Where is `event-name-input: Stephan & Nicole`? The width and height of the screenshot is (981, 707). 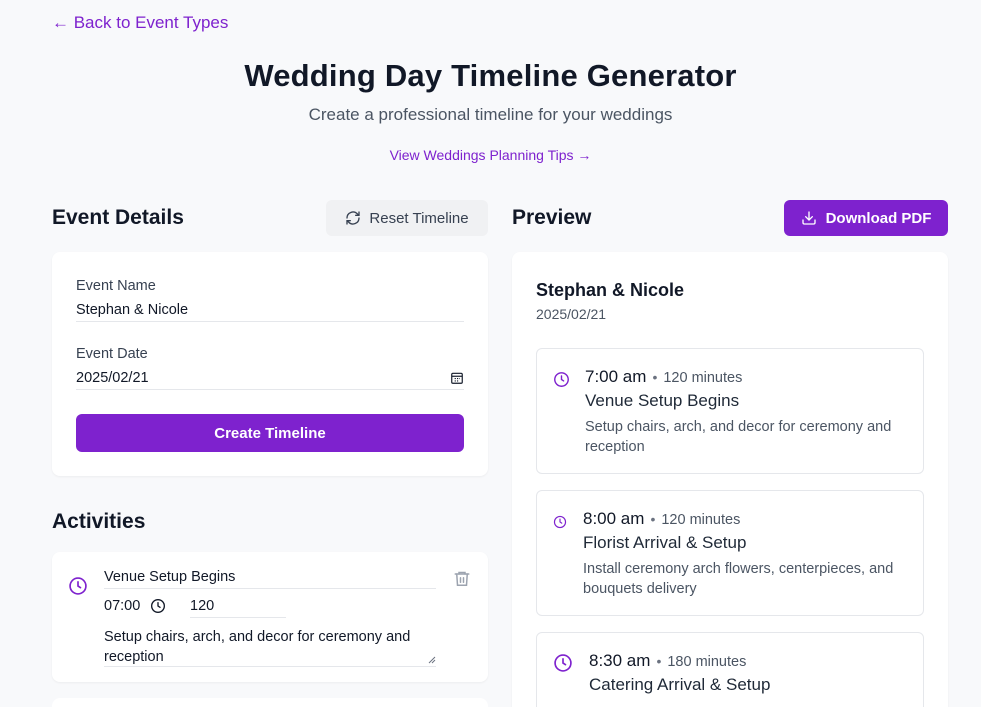
event-name-input: Stephan & Nicole is located at coordinates (270, 312).